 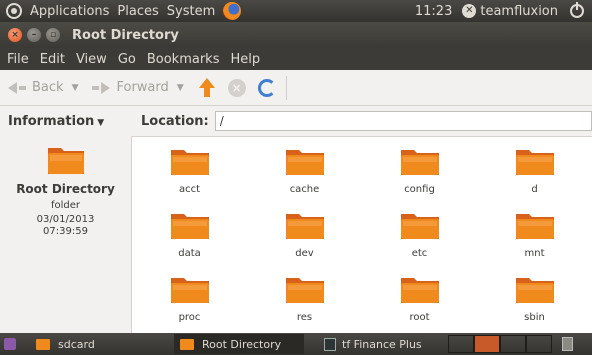 I want to click on task-label: sdcard, so click(x=76, y=344).